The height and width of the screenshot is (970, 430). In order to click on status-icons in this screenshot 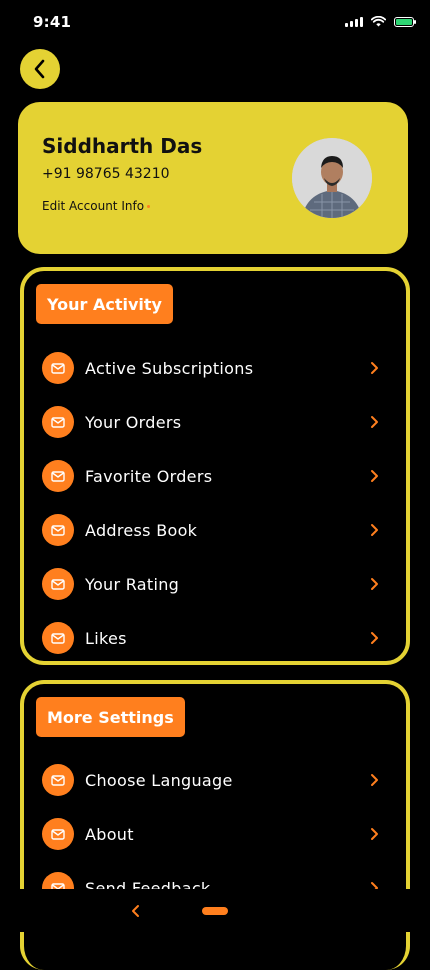, I will do `click(380, 21)`.